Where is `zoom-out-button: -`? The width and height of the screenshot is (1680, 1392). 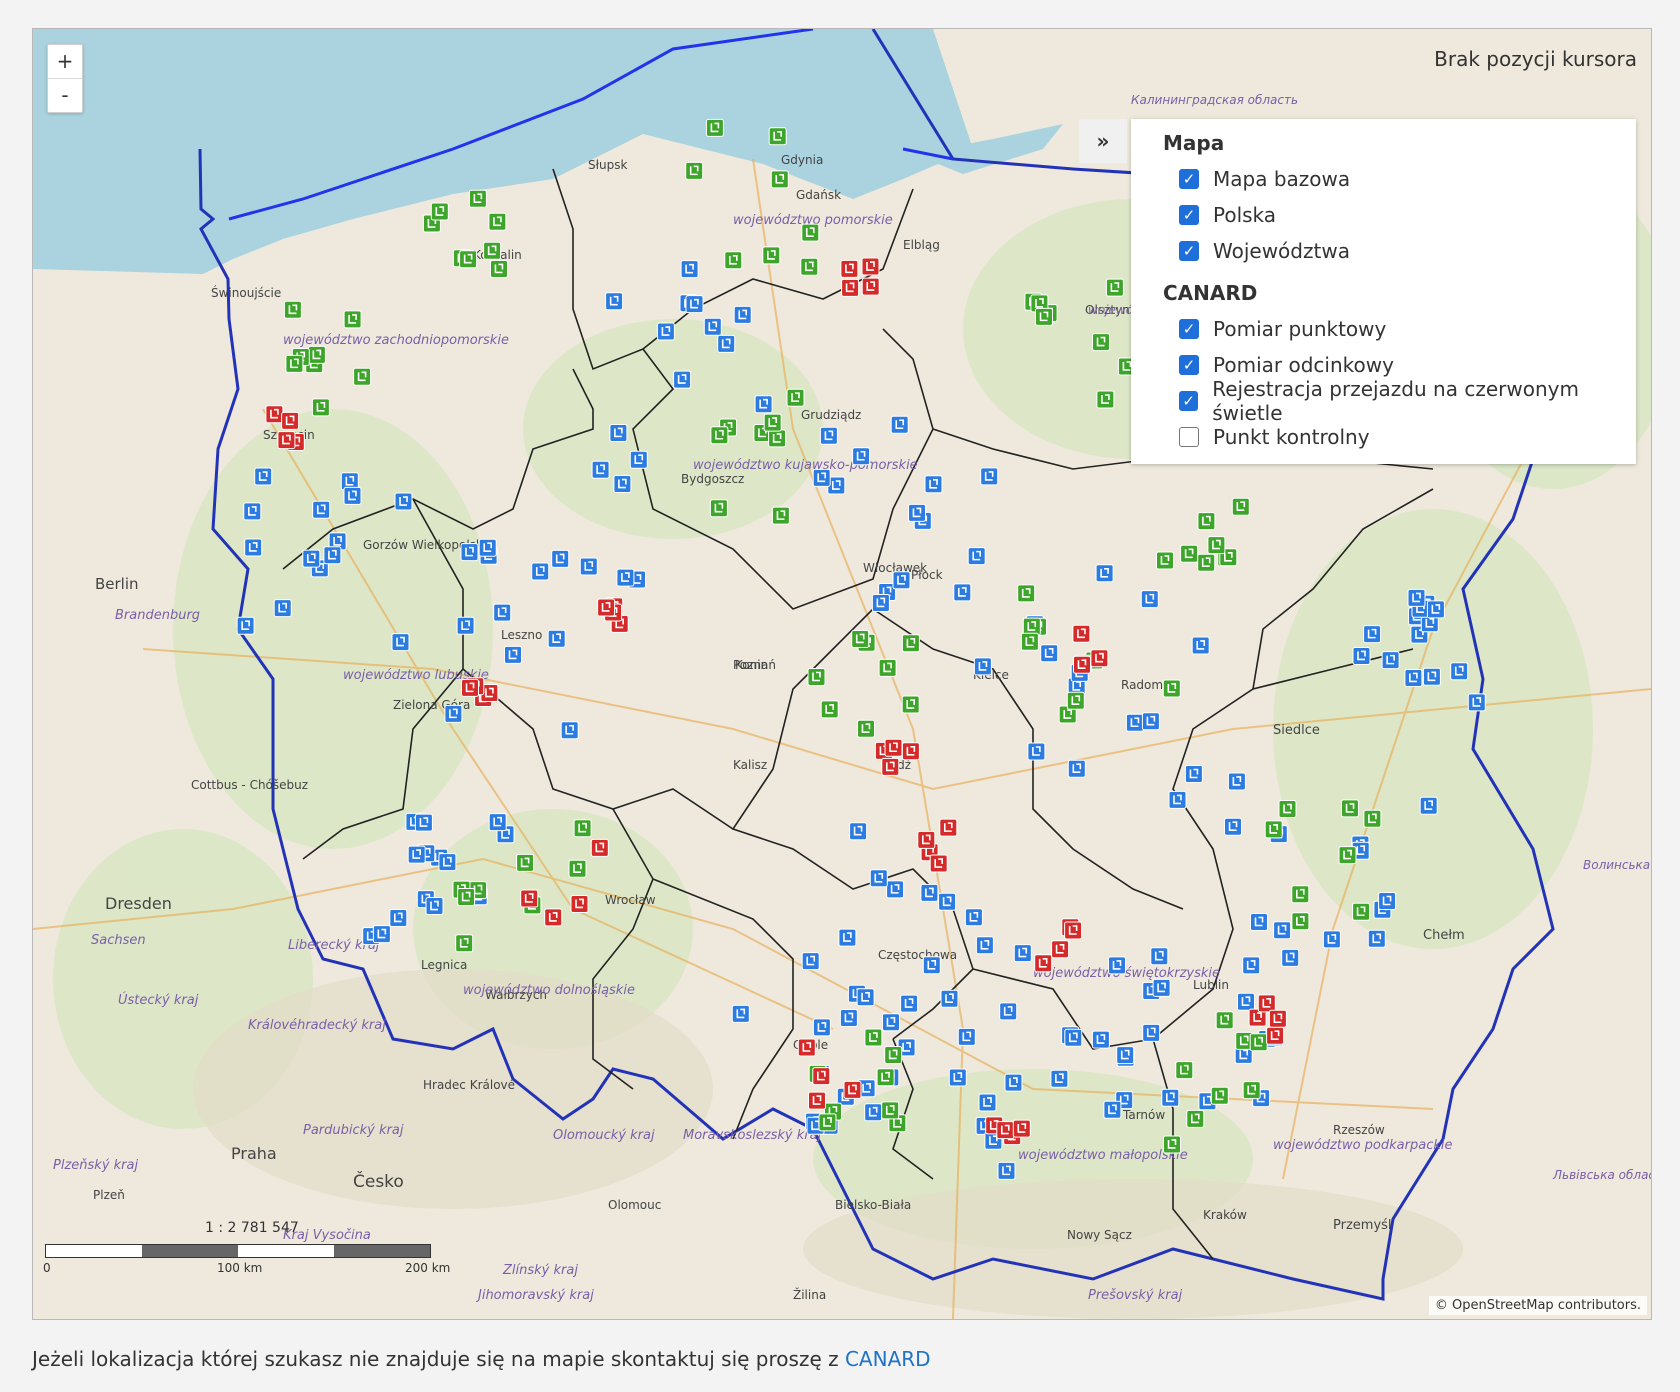 zoom-out-button: - is located at coordinates (65, 95).